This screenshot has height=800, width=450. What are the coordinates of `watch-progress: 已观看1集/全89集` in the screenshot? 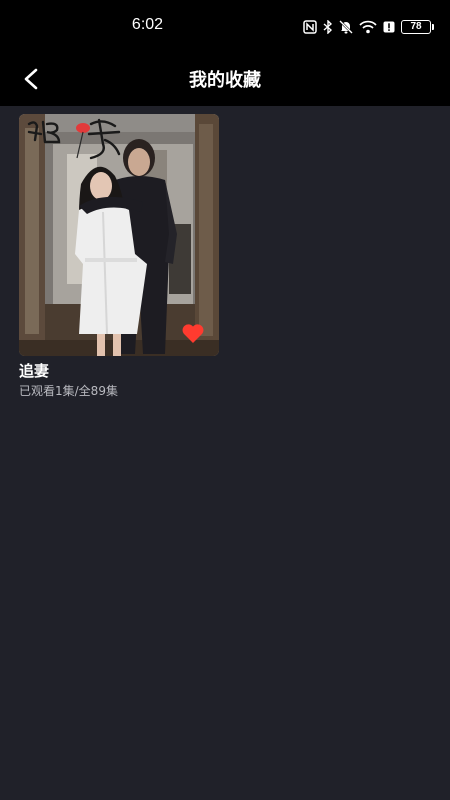 It's located at (68, 391).